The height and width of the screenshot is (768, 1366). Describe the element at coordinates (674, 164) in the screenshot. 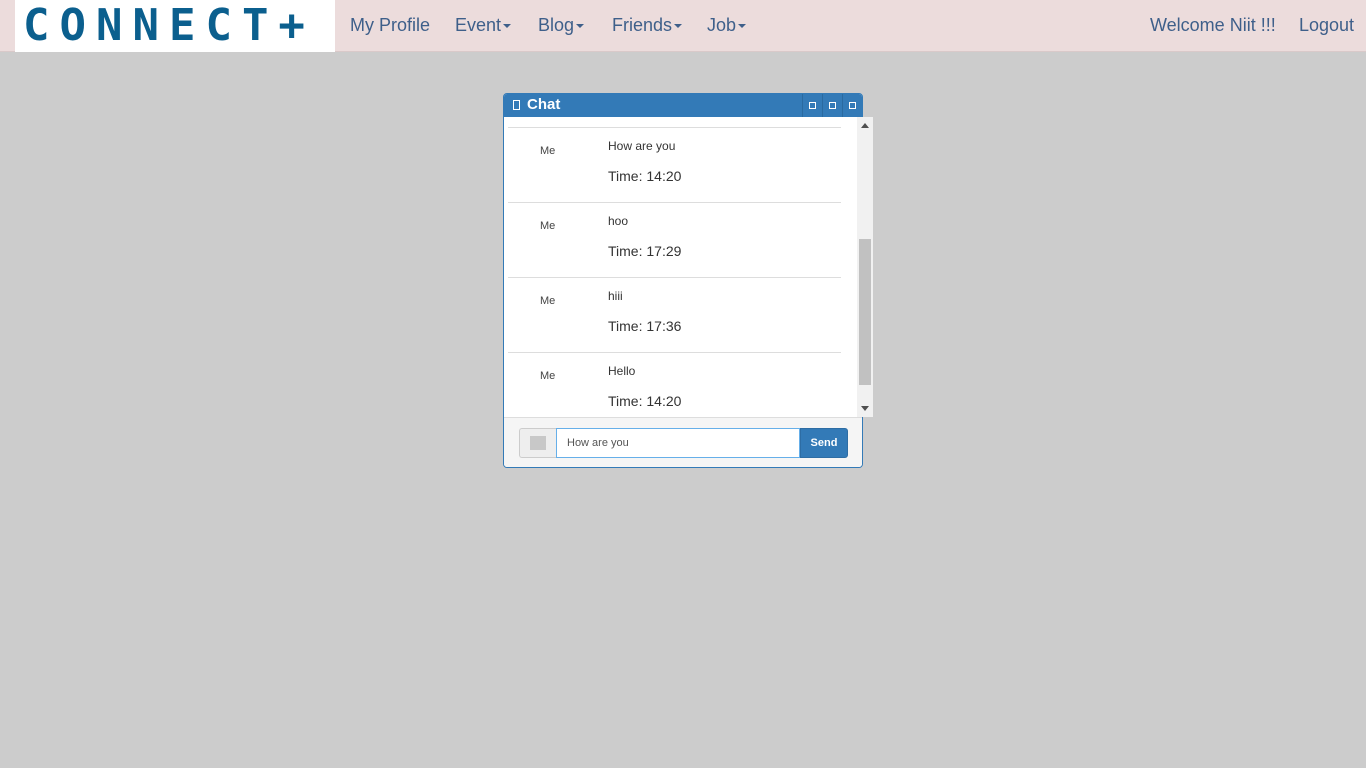

I see `message-item: Me How are you Time: 14:20` at that location.